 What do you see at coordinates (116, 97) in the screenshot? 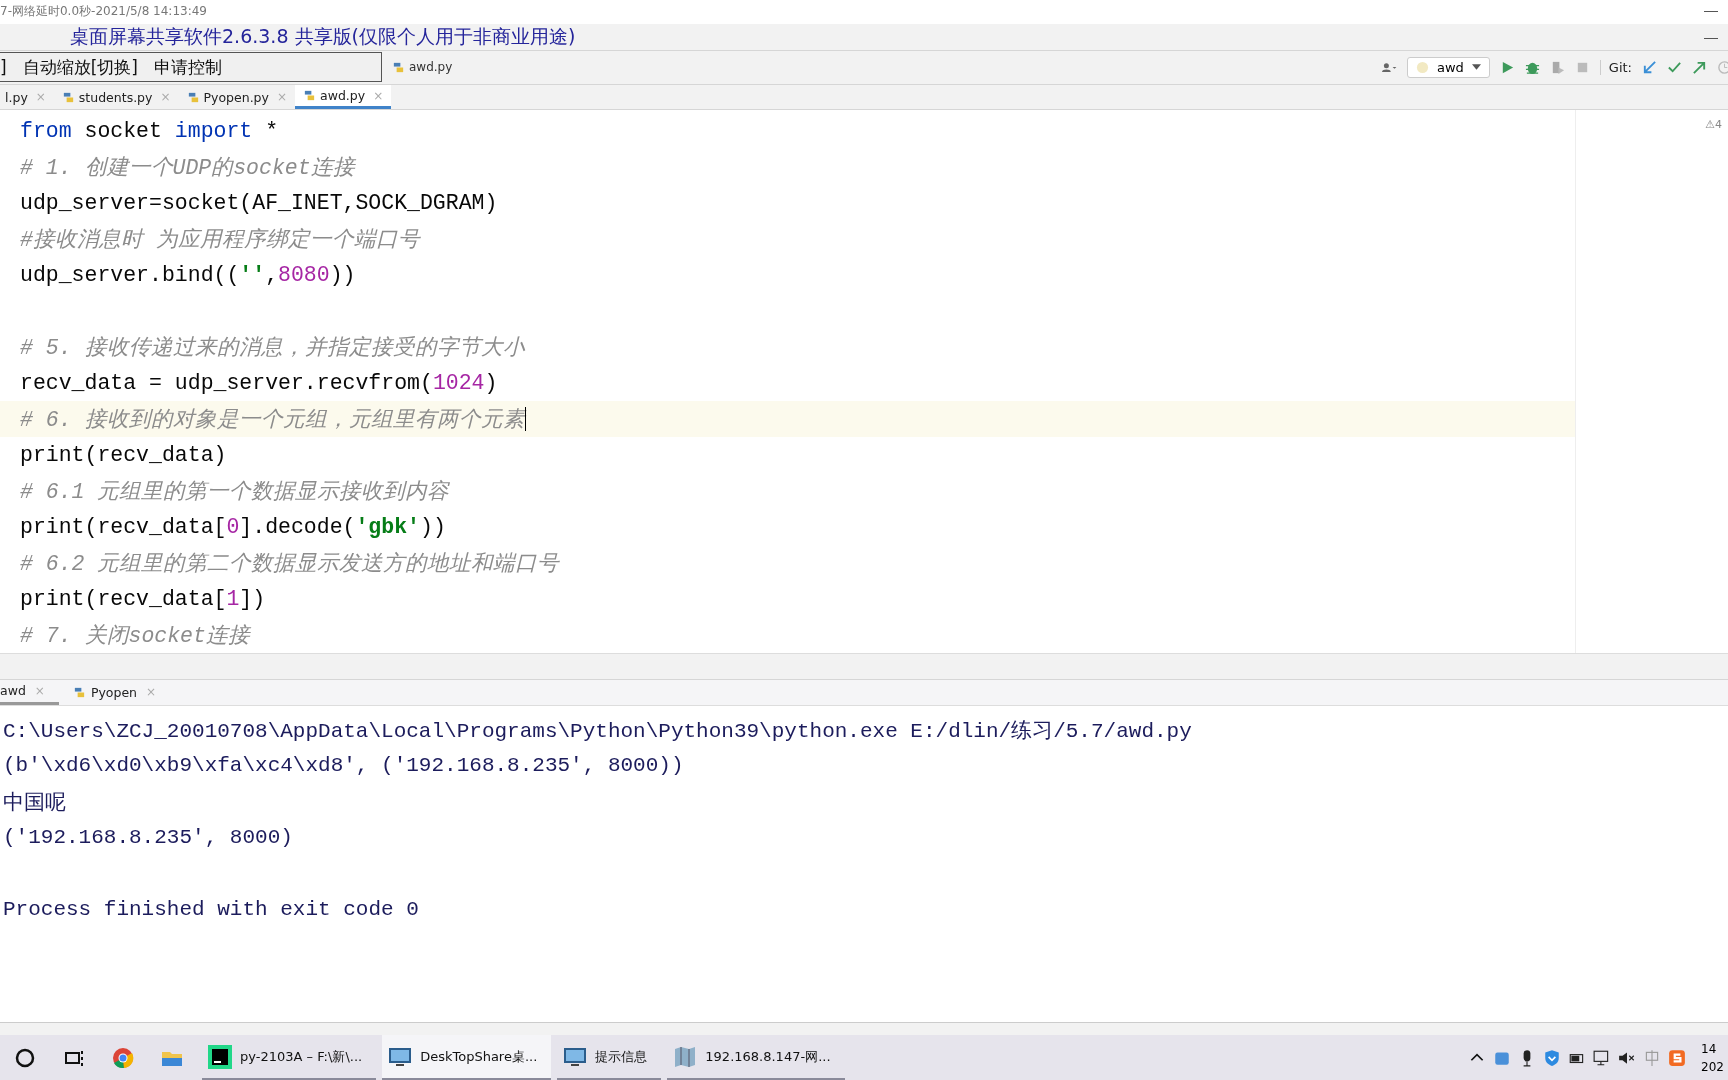
I see `file-tab: students.py ×` at bounding box center [116, 97].